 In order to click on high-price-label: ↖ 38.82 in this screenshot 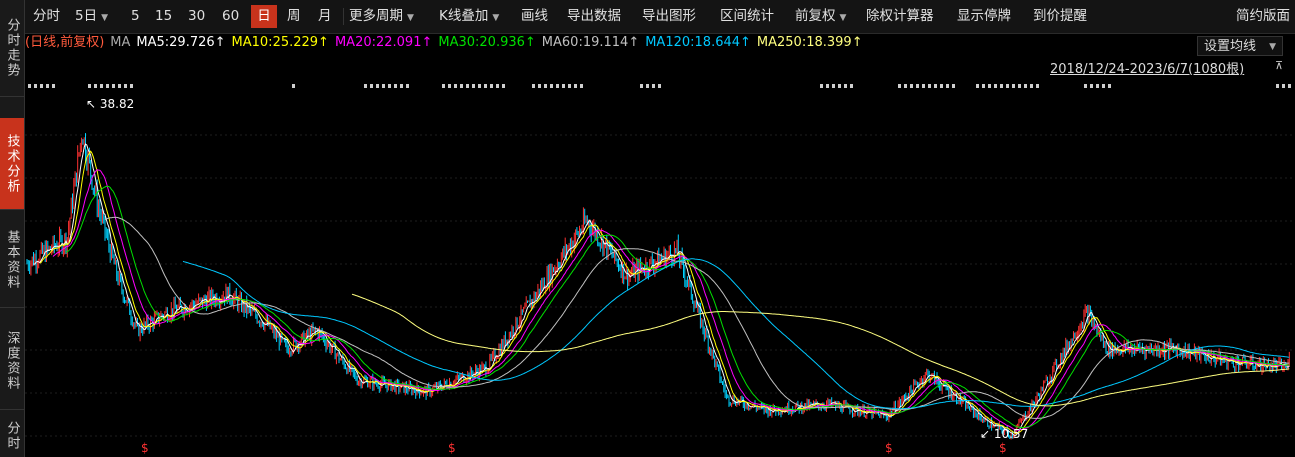, I will do `click(110, 104)`.